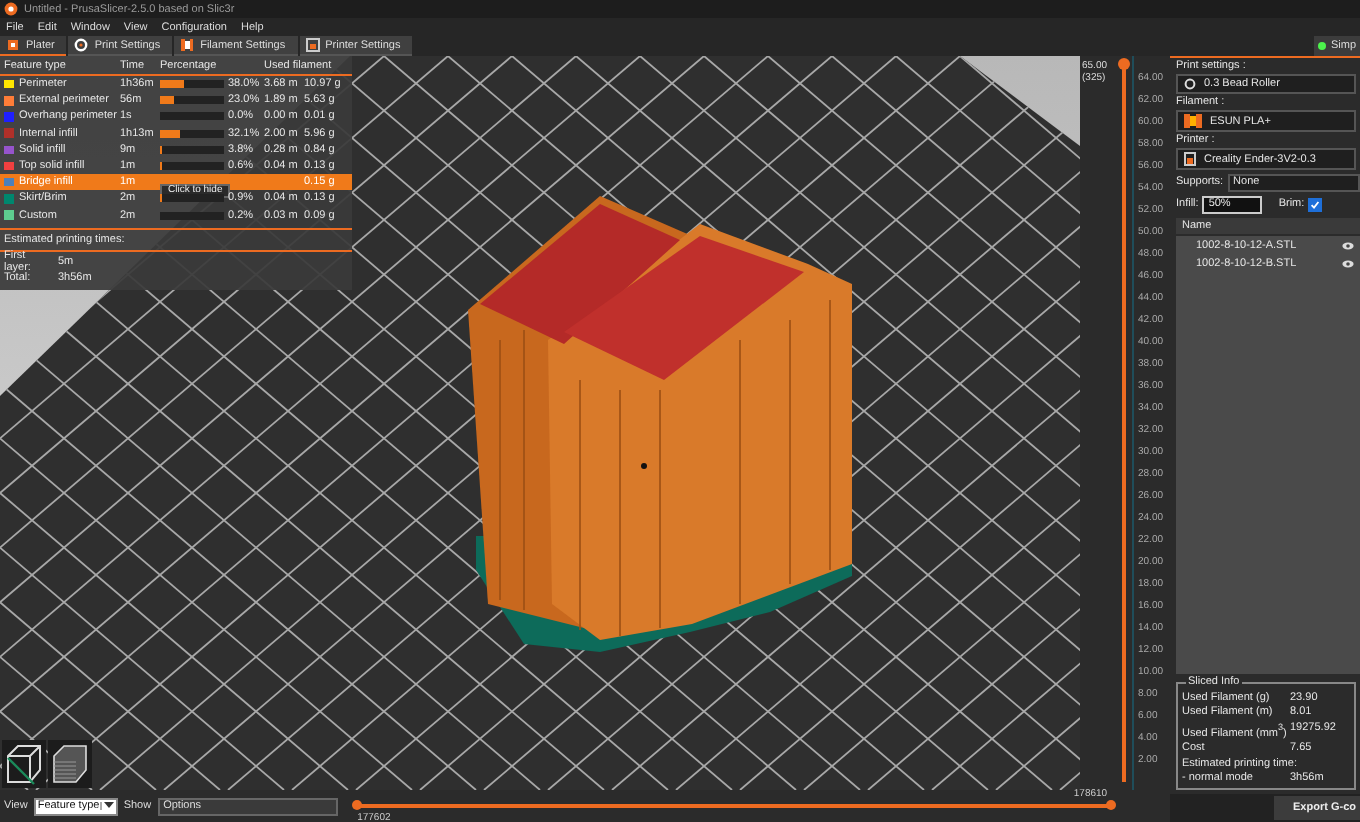  Describe the element at coordinates (192, 116) in the screenshot. I see `percentage-track` at that location.